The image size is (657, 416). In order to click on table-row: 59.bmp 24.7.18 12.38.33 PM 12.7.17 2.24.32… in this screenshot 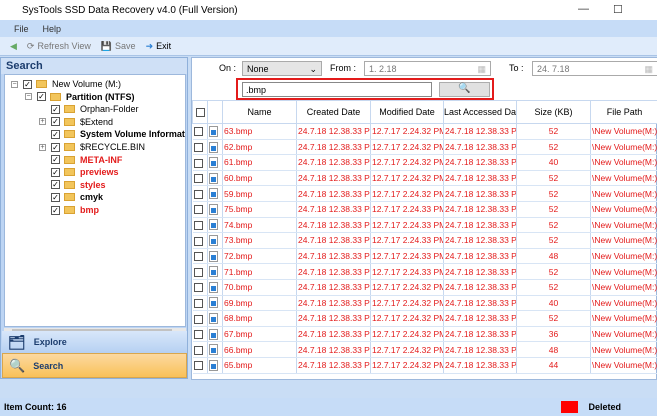, I will do `click(424, 193)`.